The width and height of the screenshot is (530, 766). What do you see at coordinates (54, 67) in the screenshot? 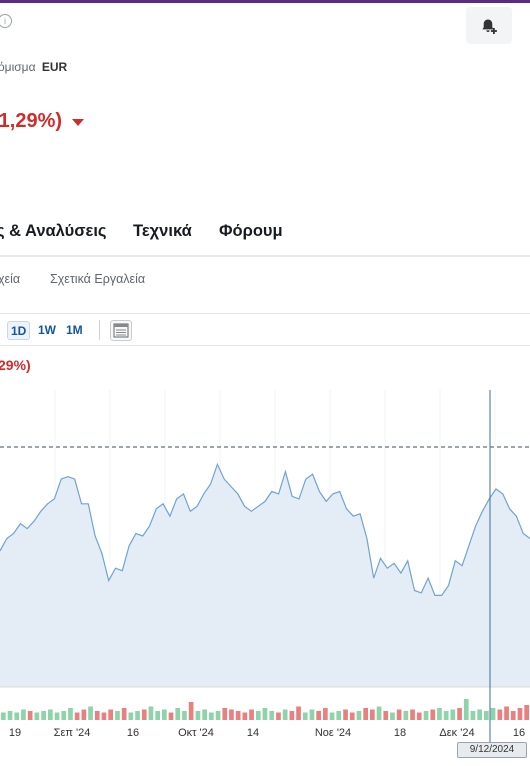
I see `currency-value: EUR` at bounding box center [54, 67].